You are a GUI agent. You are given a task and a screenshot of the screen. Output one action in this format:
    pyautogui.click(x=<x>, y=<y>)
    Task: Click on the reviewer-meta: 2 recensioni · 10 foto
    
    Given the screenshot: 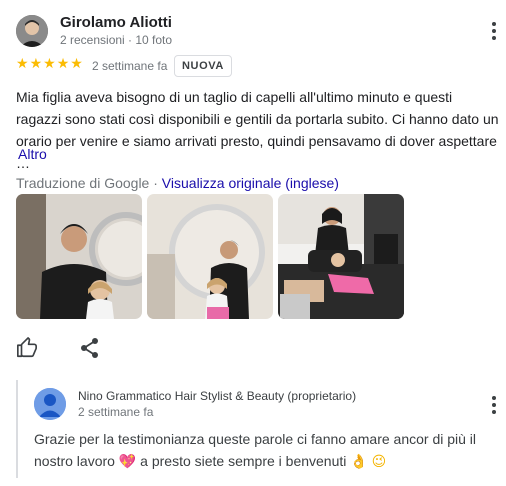 What is the action you would take?
    pyautogui.click(x=116, y=40)
    